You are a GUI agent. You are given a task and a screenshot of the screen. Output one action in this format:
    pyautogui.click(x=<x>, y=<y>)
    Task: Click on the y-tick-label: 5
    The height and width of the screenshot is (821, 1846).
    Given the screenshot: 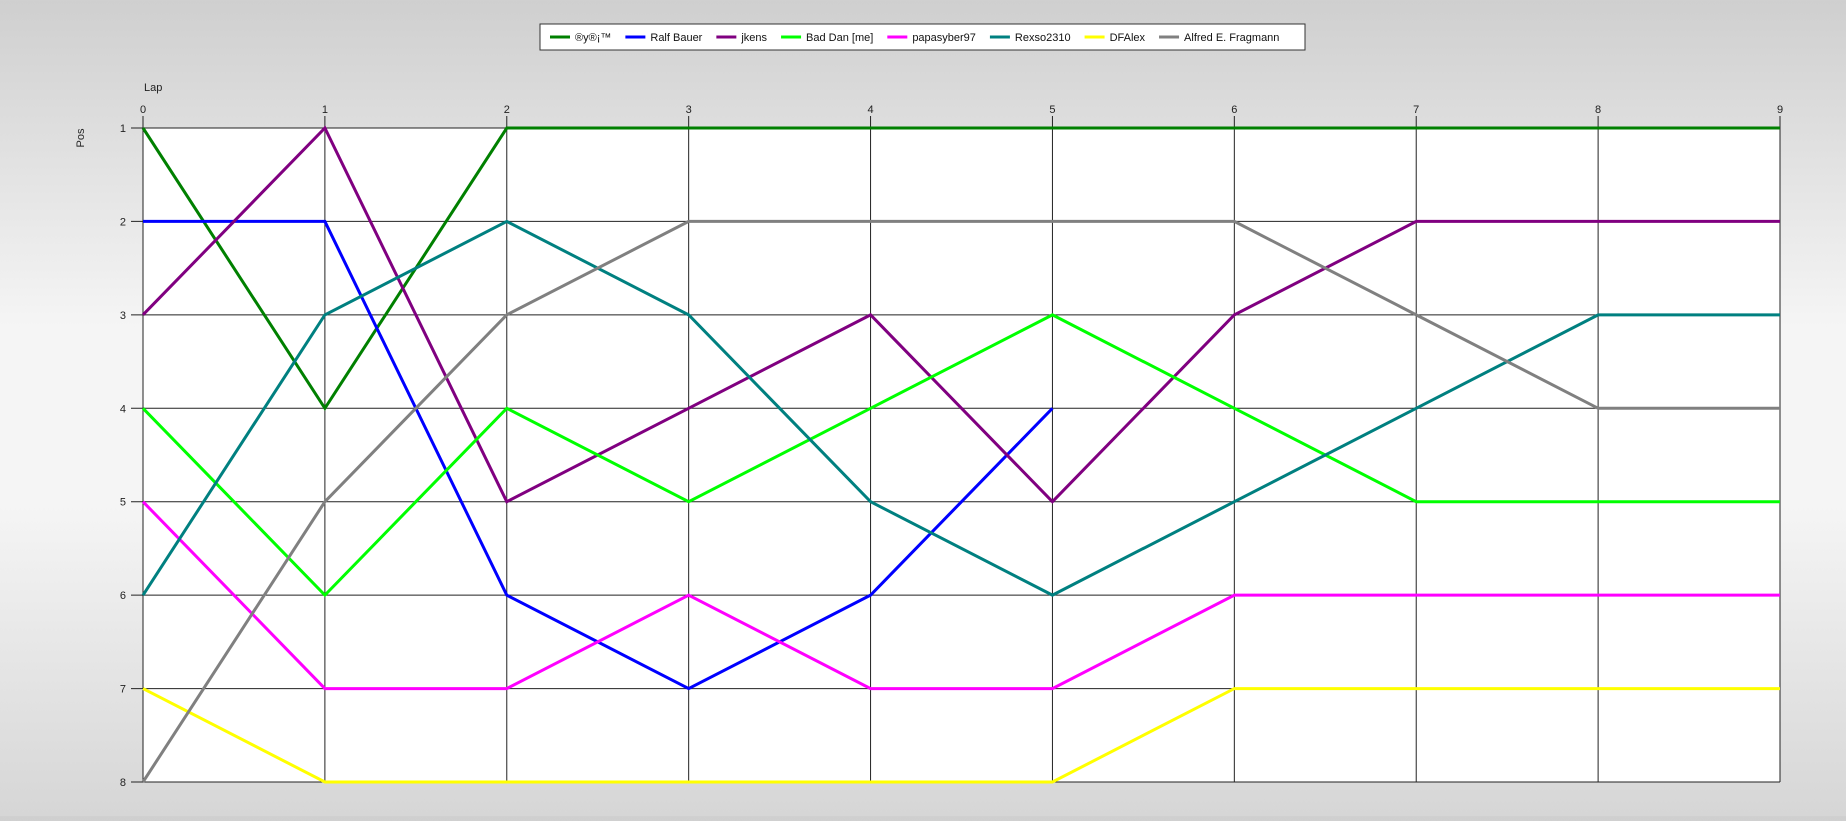 What is the action you would take?
    pyautogui.click(x=123, y=503)
    